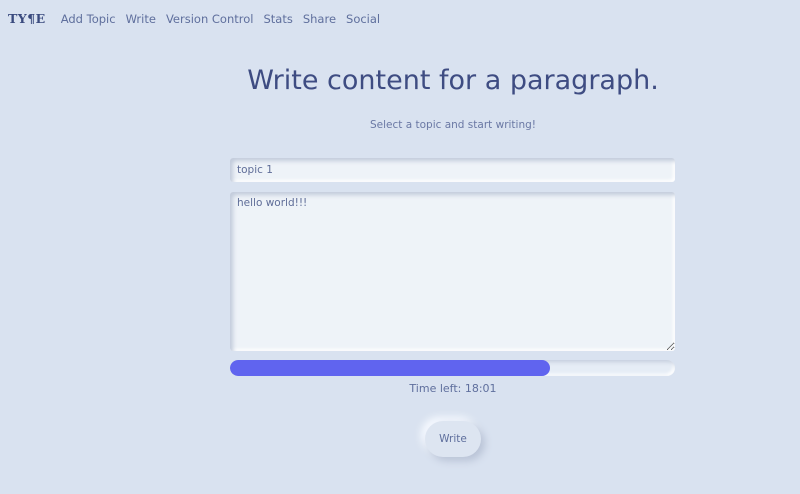 The width and height of the screenshot is (800, 494). What do you see at coordinates (452, 170) in the screenshot?
I see `topic-input` at bounding box center [452, 170].